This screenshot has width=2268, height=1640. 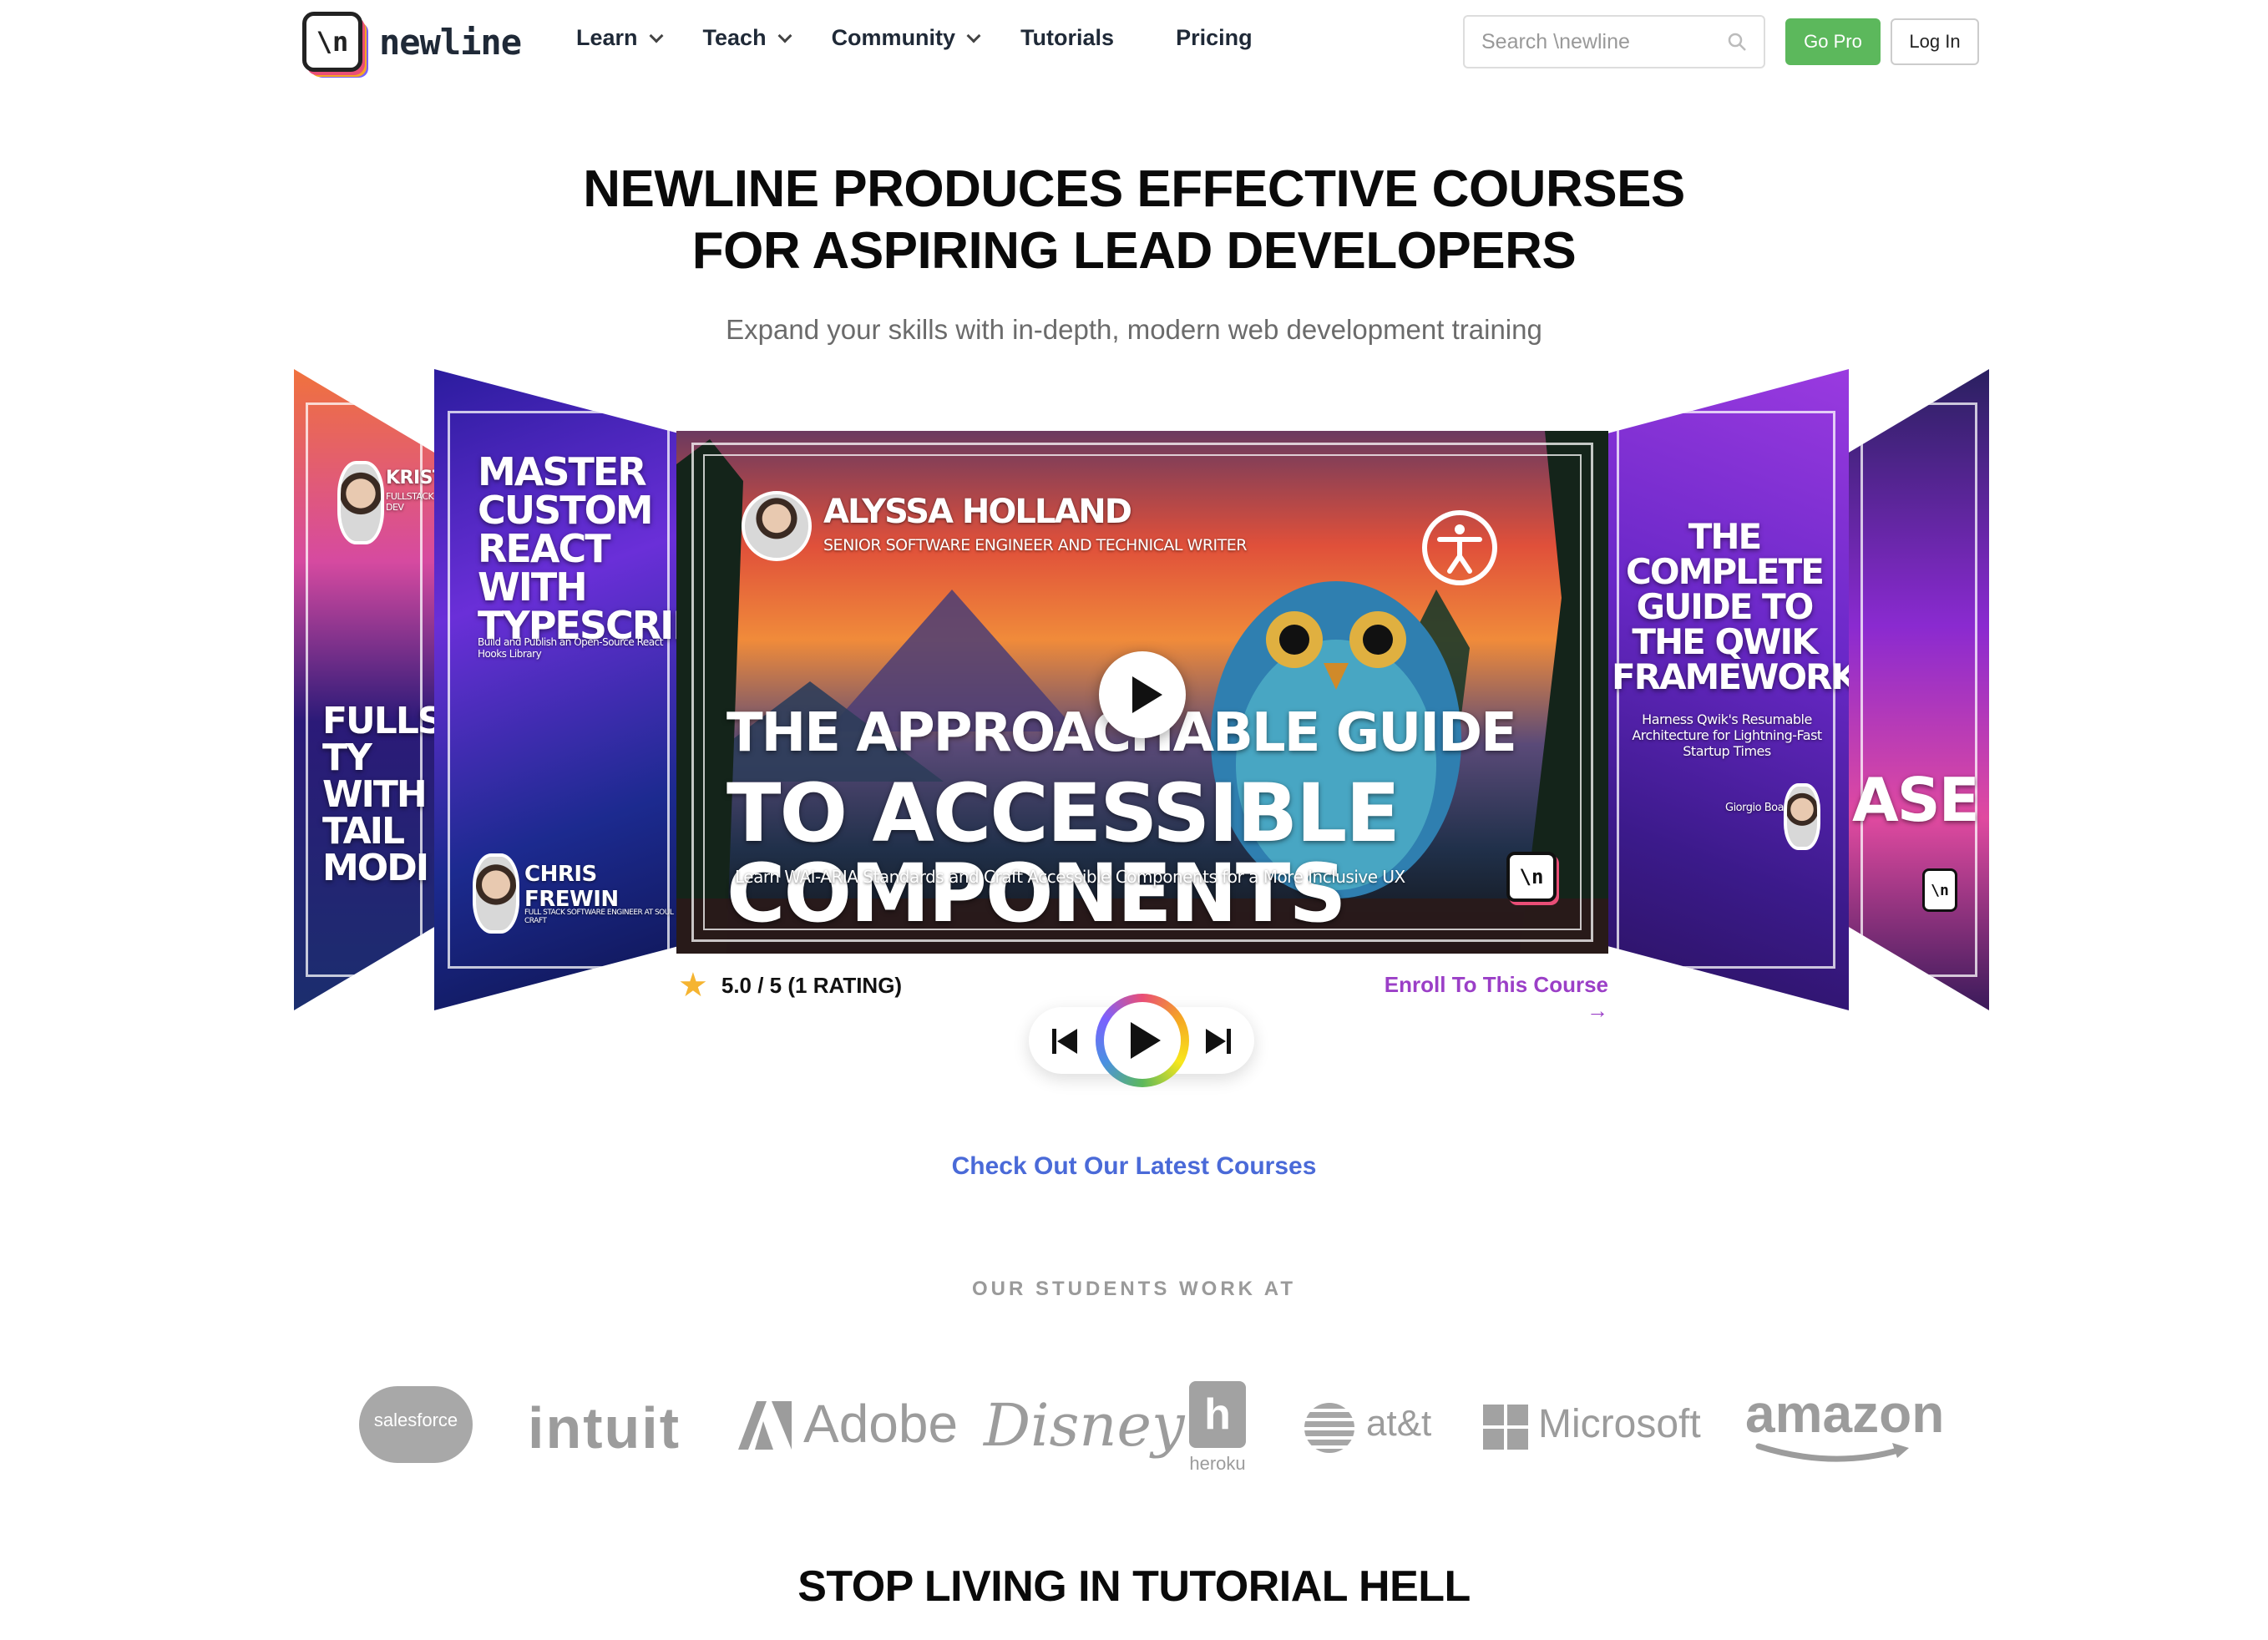 What do you see at coordinates (415, 1420) in the screenshot?
I see `salesforce-text: salesforce` at bounding box center [415, 1420].